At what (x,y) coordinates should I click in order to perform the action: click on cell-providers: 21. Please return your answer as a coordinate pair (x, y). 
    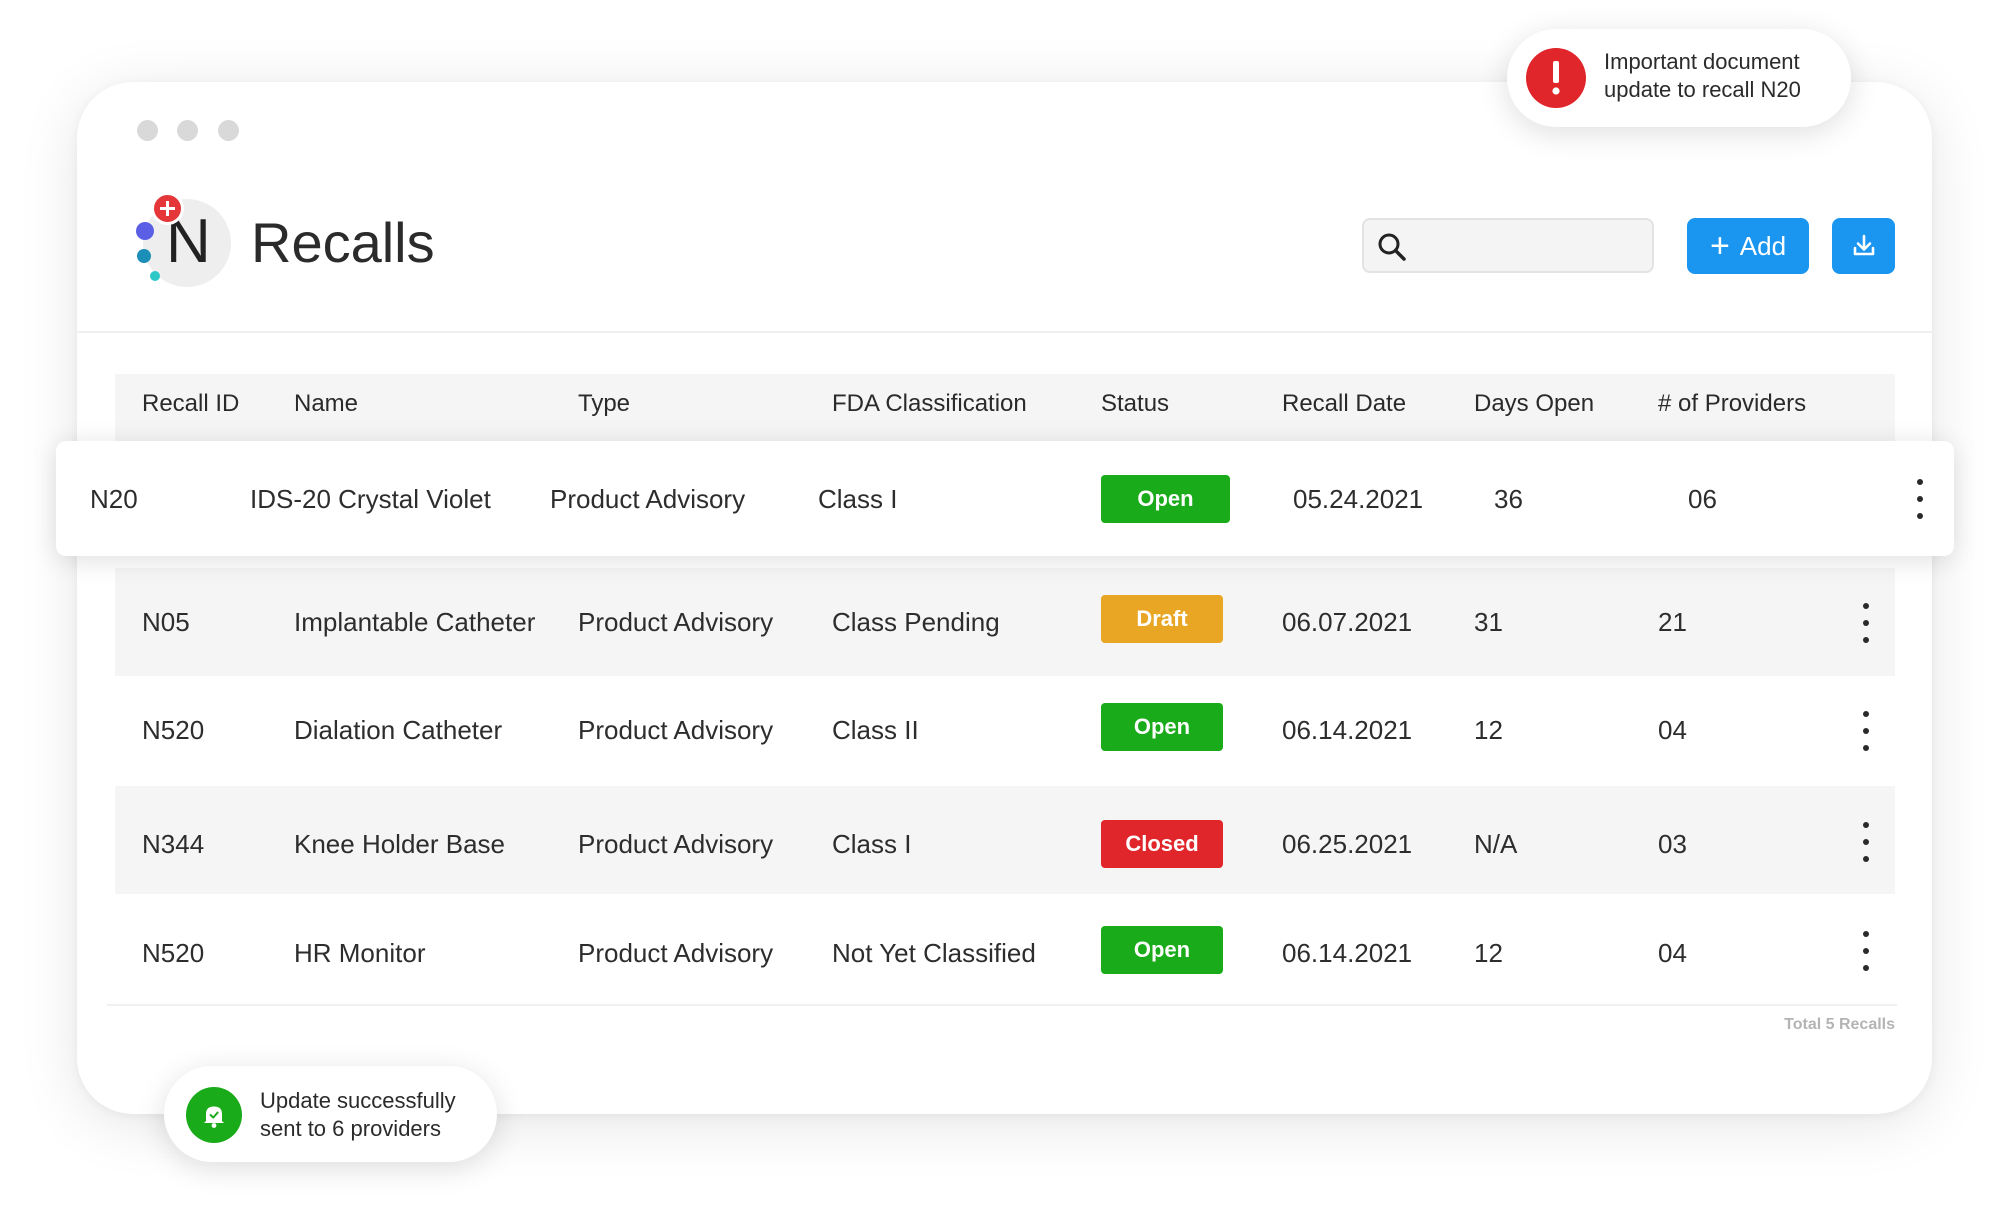
    Looking at the image, I should click on (1672, 622).